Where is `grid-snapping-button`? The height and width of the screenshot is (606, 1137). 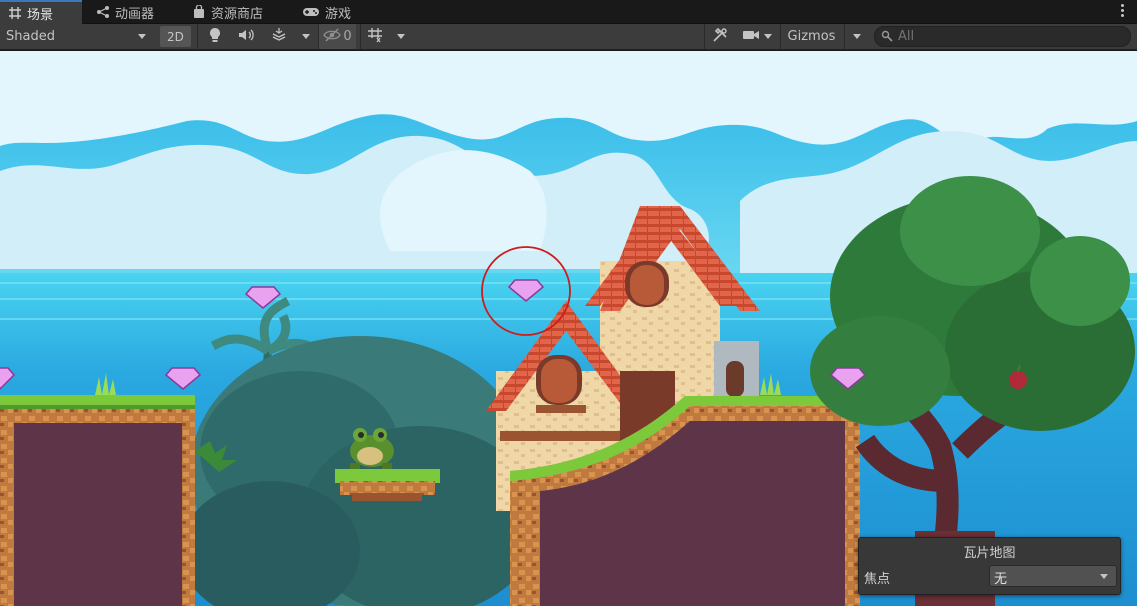 grid-snapping-button is located at coordinates (374, 36).